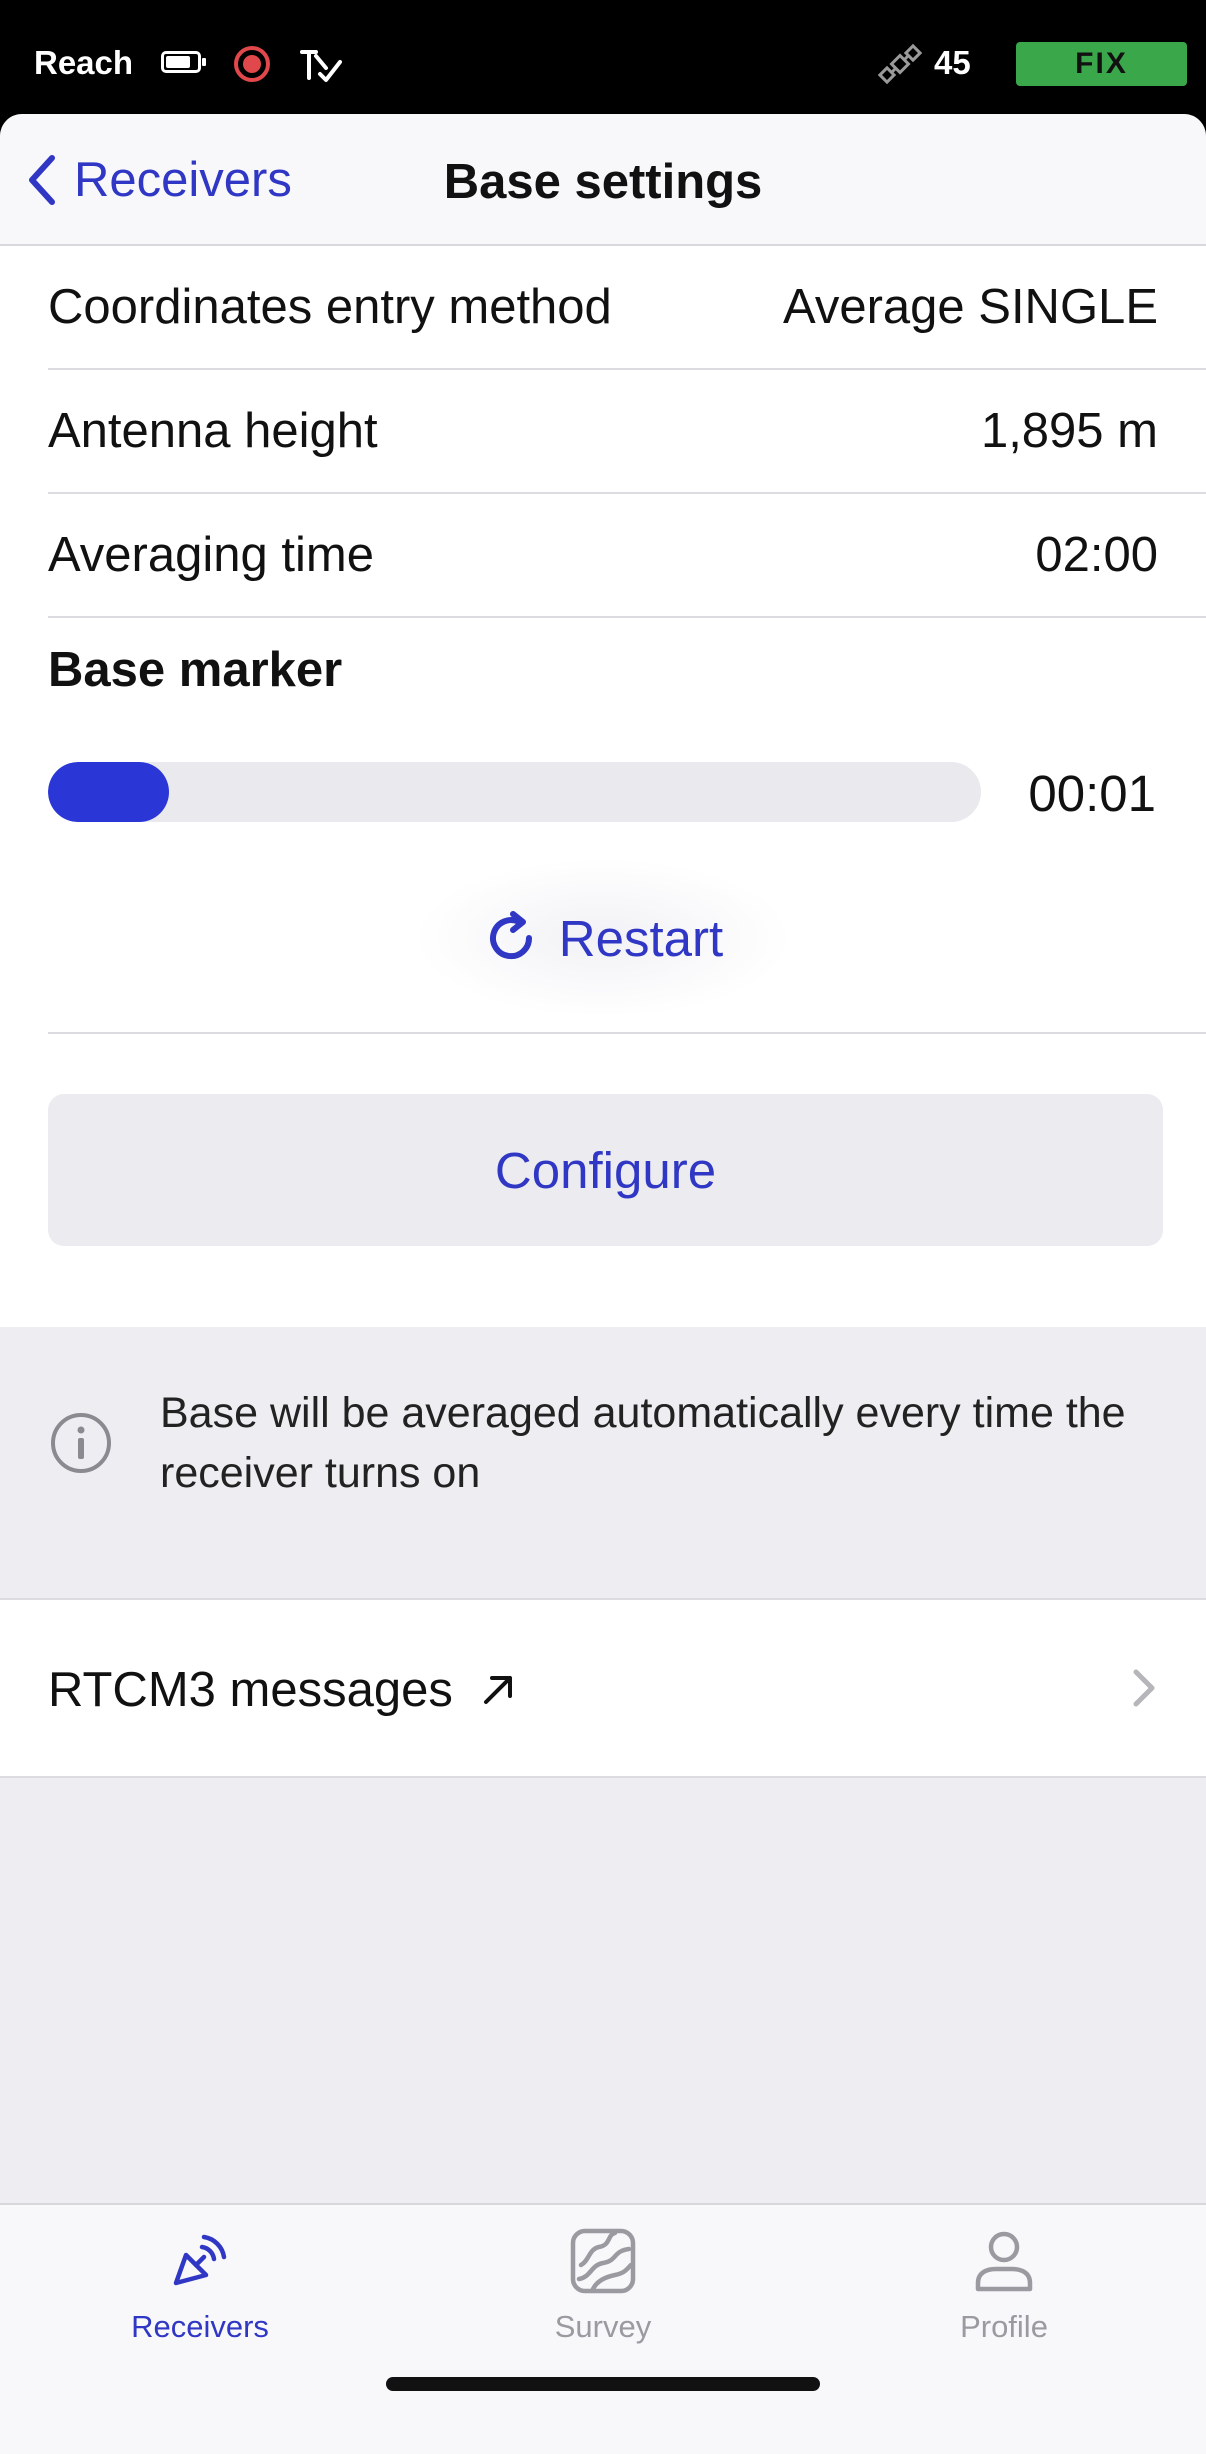  Describe the element at coordinates (330, 307) in the screenshot. I see `row-label: Coordinates entry method` at that location.